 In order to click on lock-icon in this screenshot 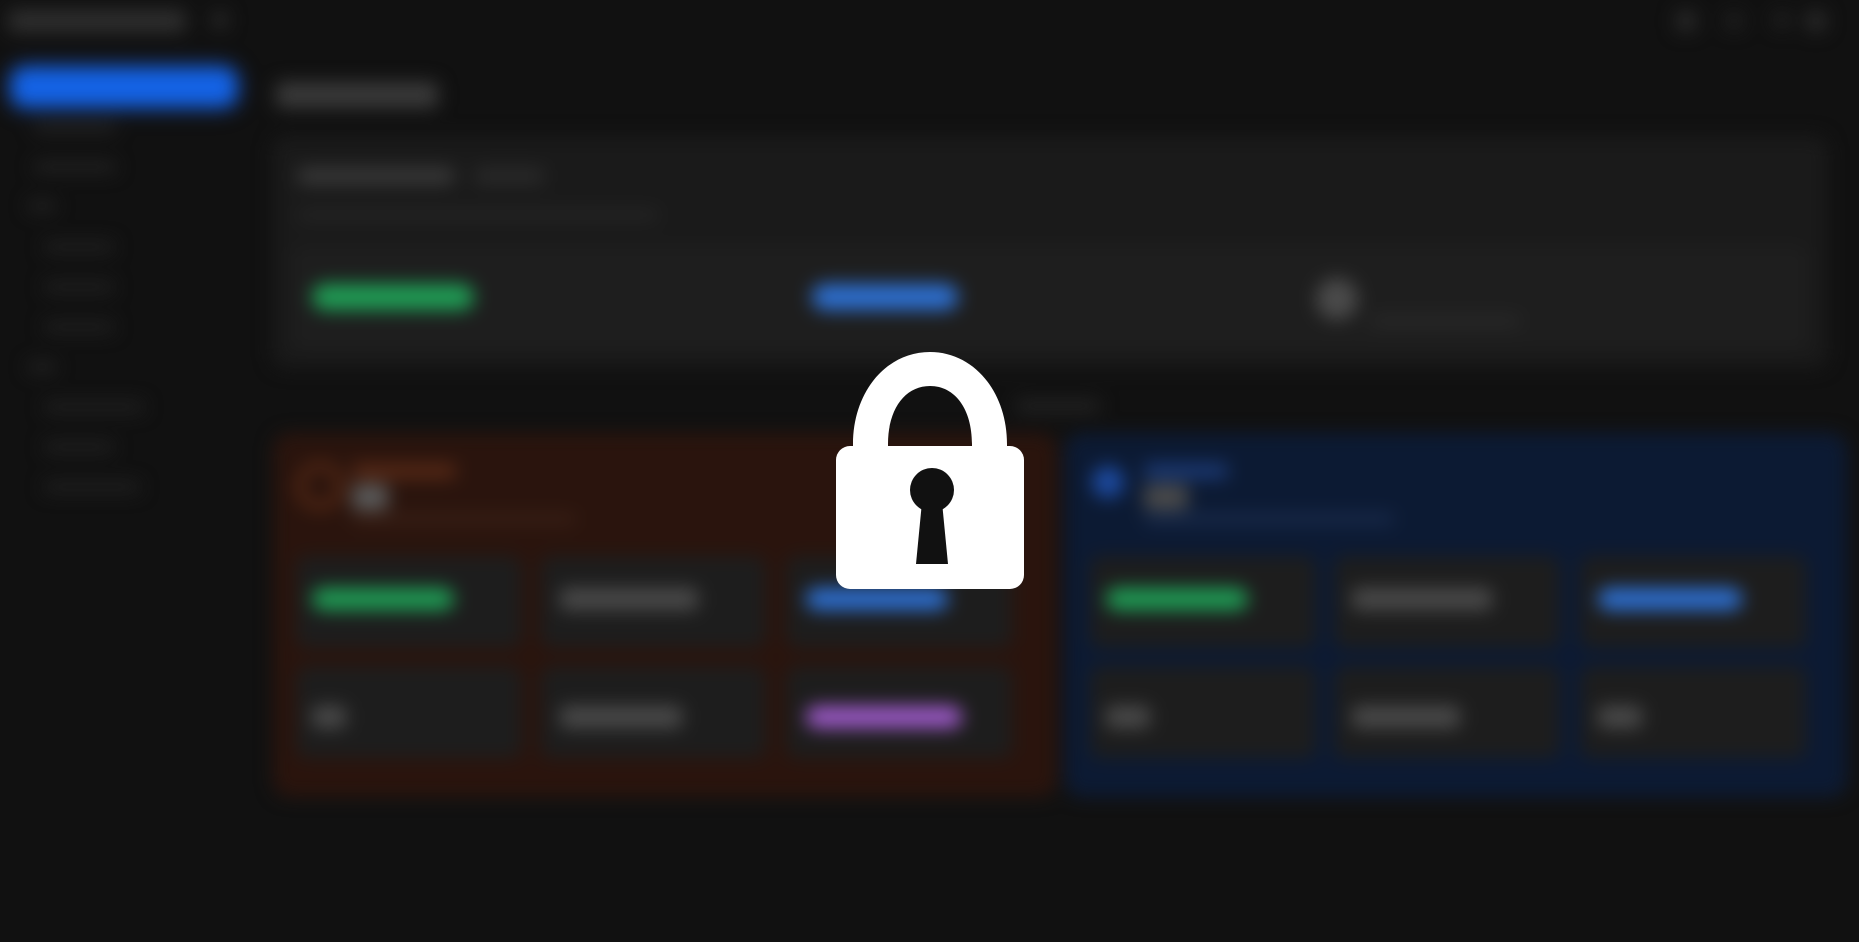, I will do `click(930, 470)`.